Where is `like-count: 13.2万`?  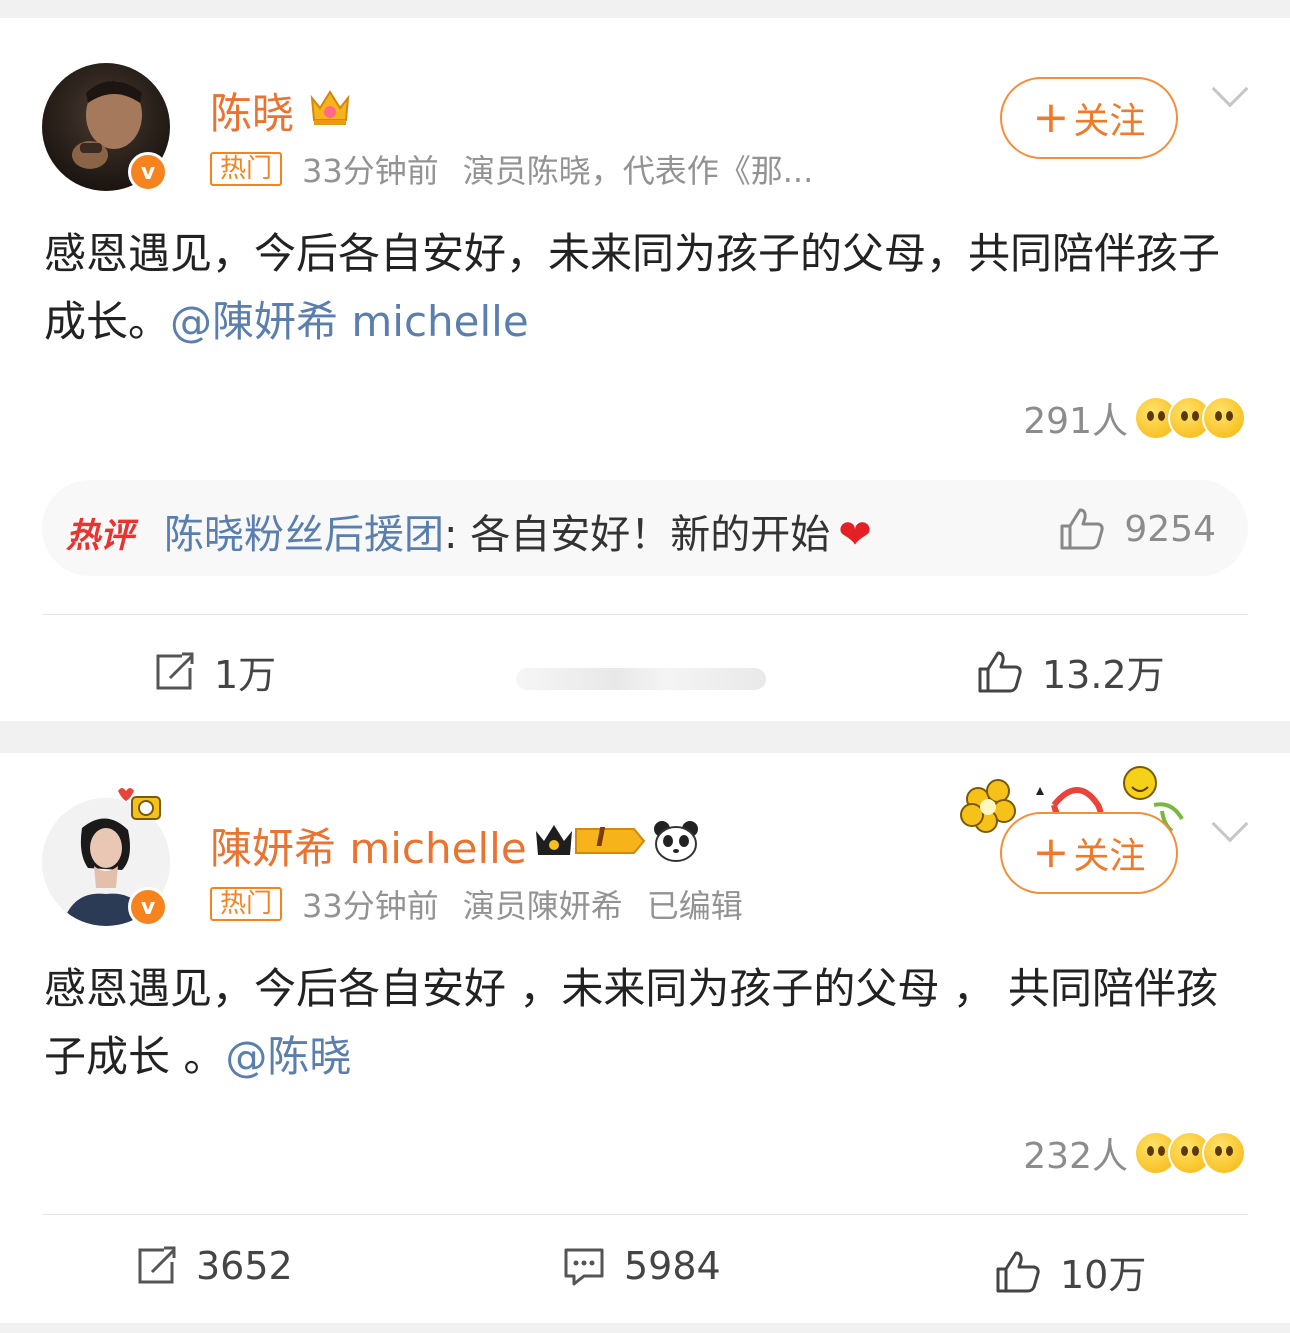 like-count: 13.2万 is located at coordinates (1103, 675).